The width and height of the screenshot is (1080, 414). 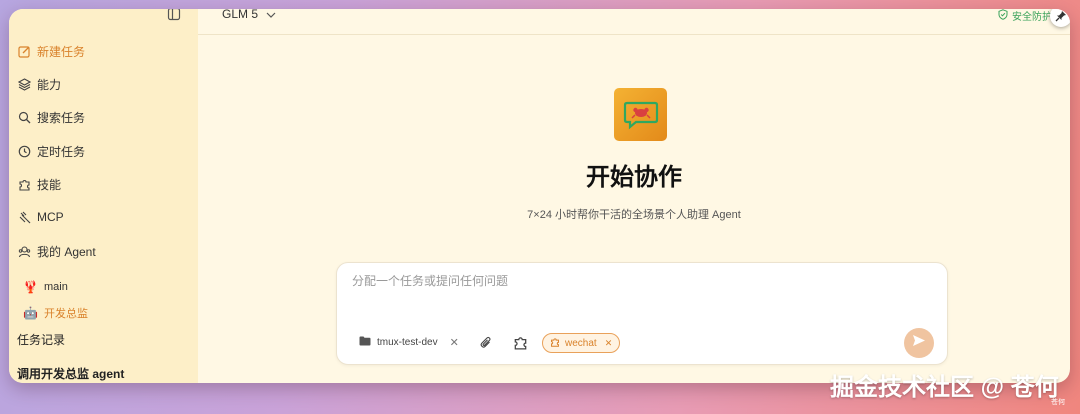 I want to click on watermark-small: 苍何, so click(x=1058, y=402).